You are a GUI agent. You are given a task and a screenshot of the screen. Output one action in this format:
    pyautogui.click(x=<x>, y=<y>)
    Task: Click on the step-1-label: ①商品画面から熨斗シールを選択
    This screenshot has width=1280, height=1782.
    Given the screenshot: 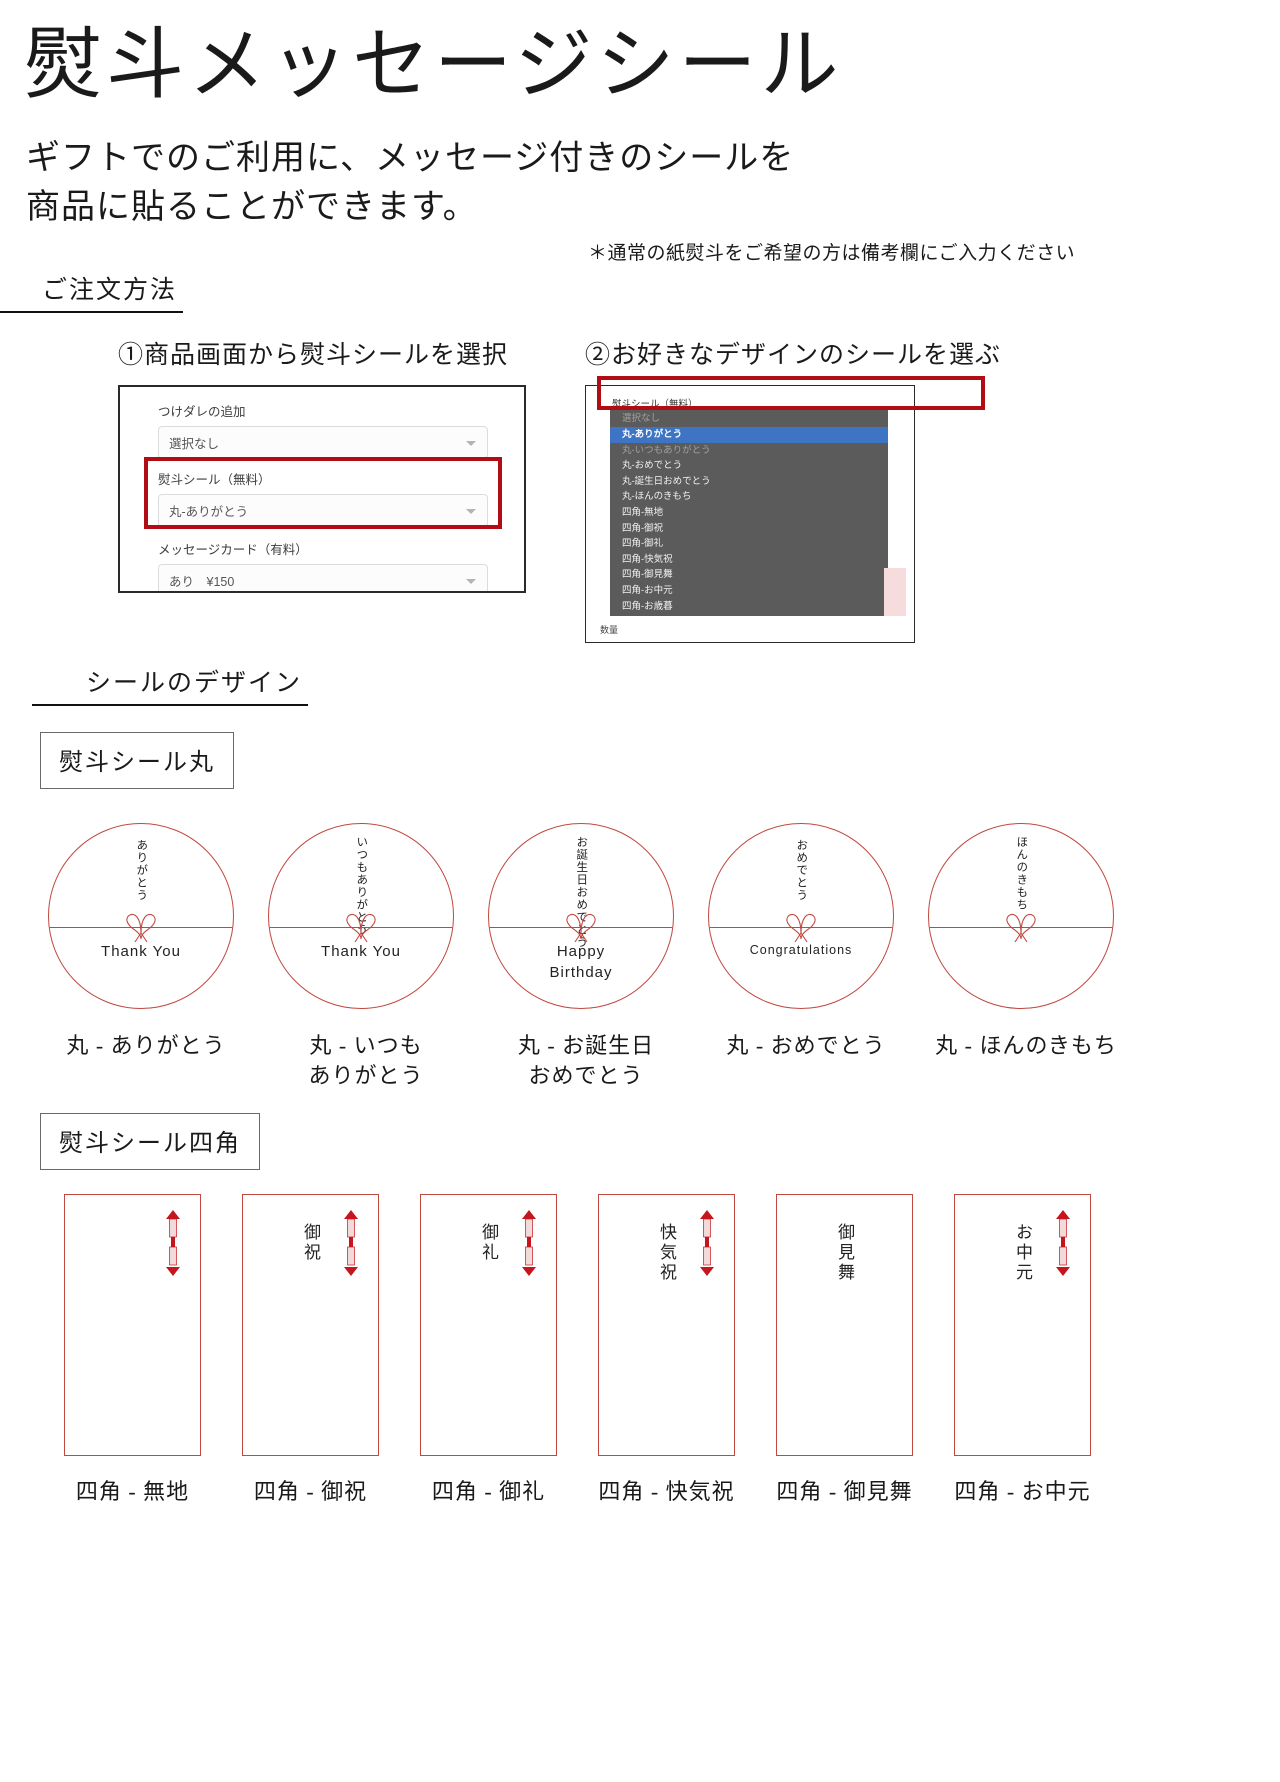 What is the action you would take?
    pyautogui.click(x=313, y=355)
    